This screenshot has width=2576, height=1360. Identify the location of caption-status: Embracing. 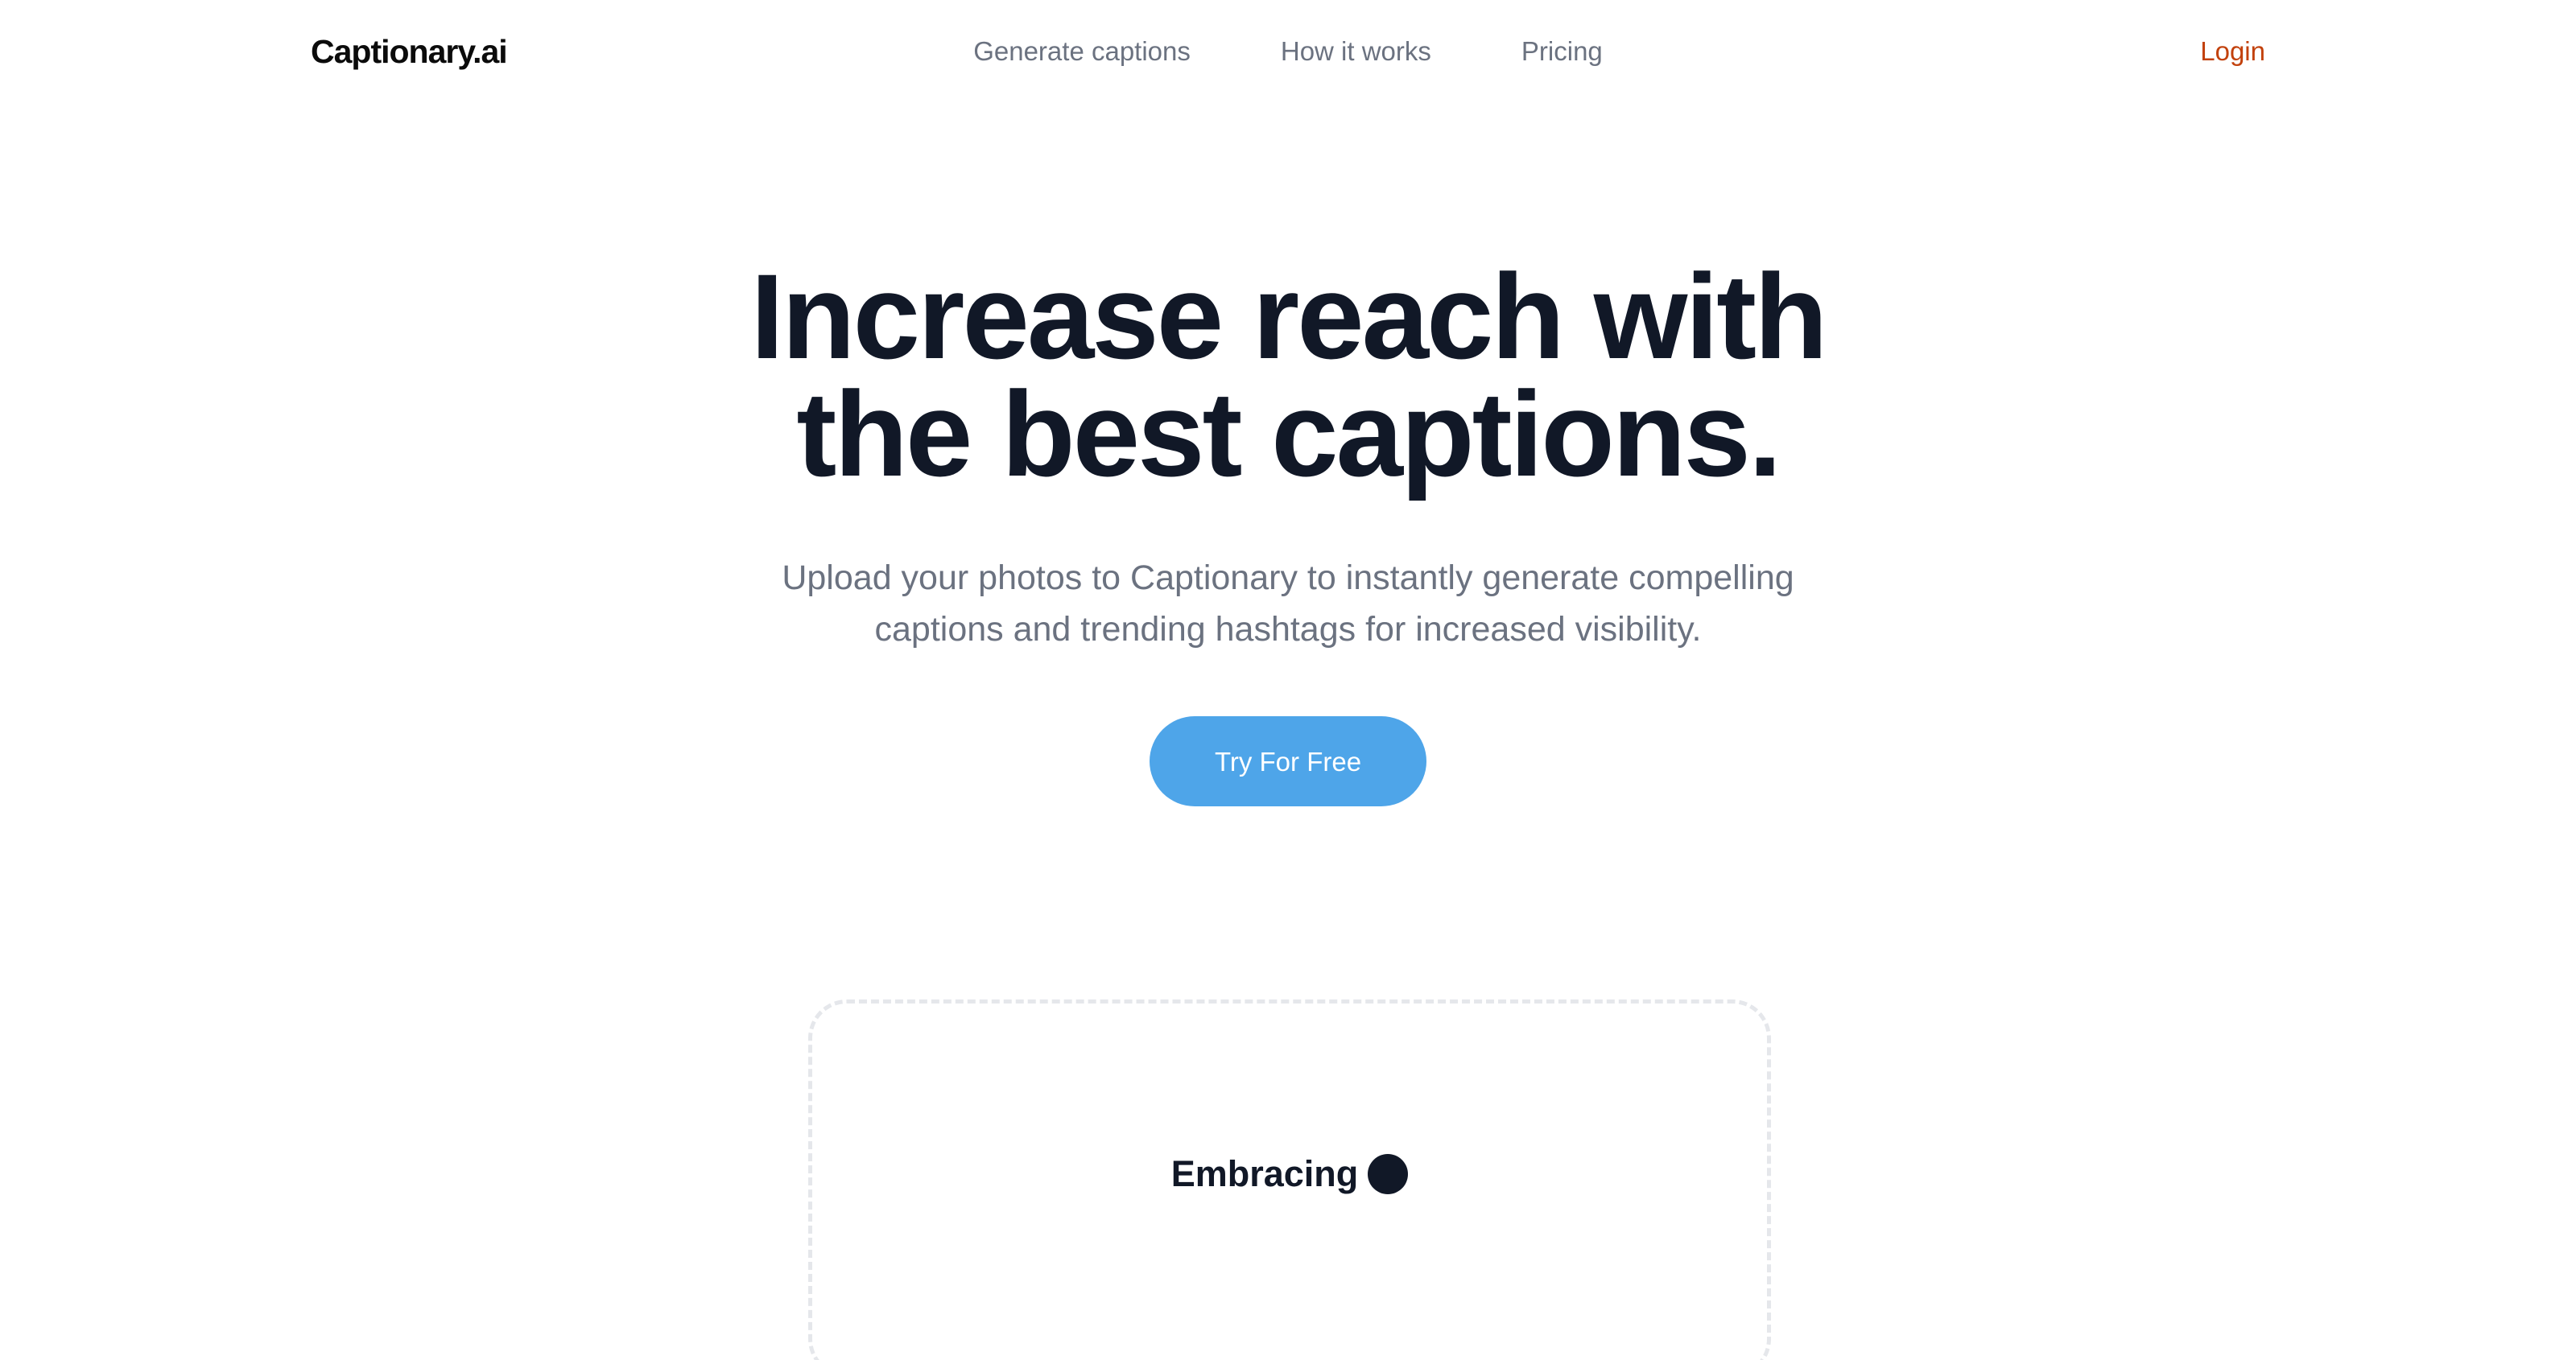
(1290, 1174).